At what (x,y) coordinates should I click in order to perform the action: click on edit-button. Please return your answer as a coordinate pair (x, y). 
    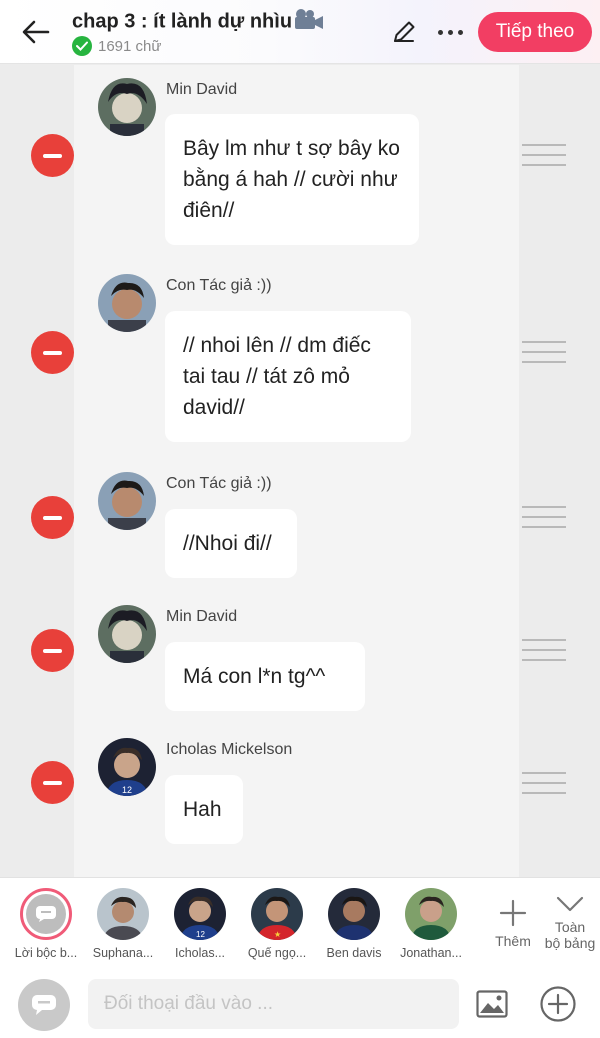
    Looking at the image, I should click on (404, 32).